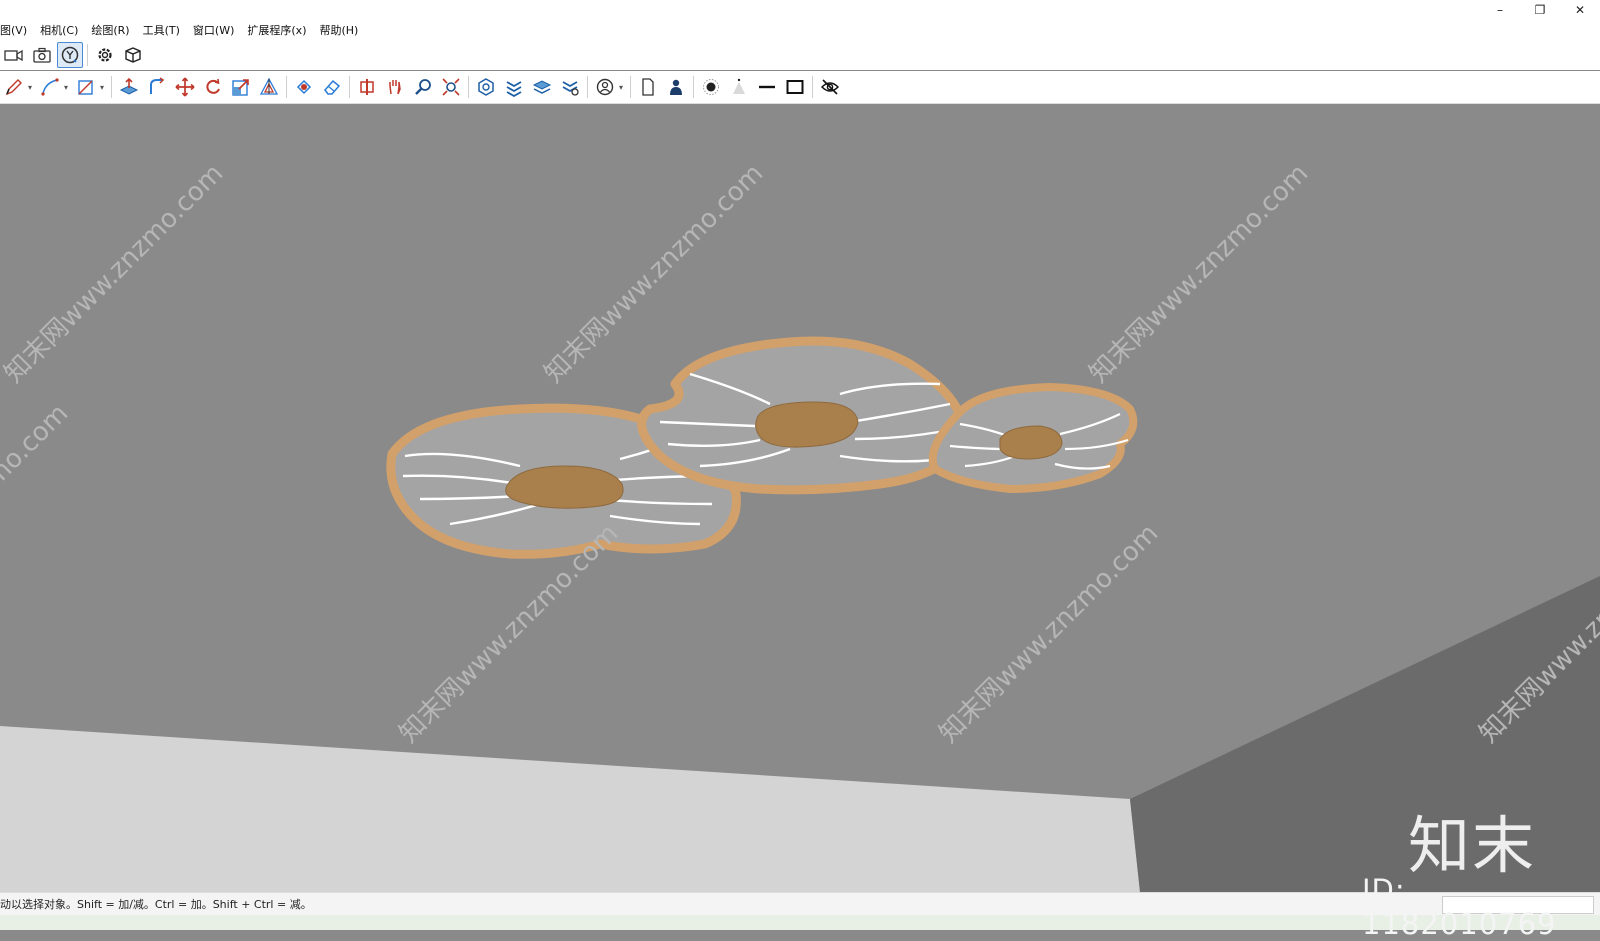 The height and width of the screenshot is (941, 1600). What do you see at coordinates (542, 87) in the screenshot?
I see `styles-icon` at bounding box center [542, 87].